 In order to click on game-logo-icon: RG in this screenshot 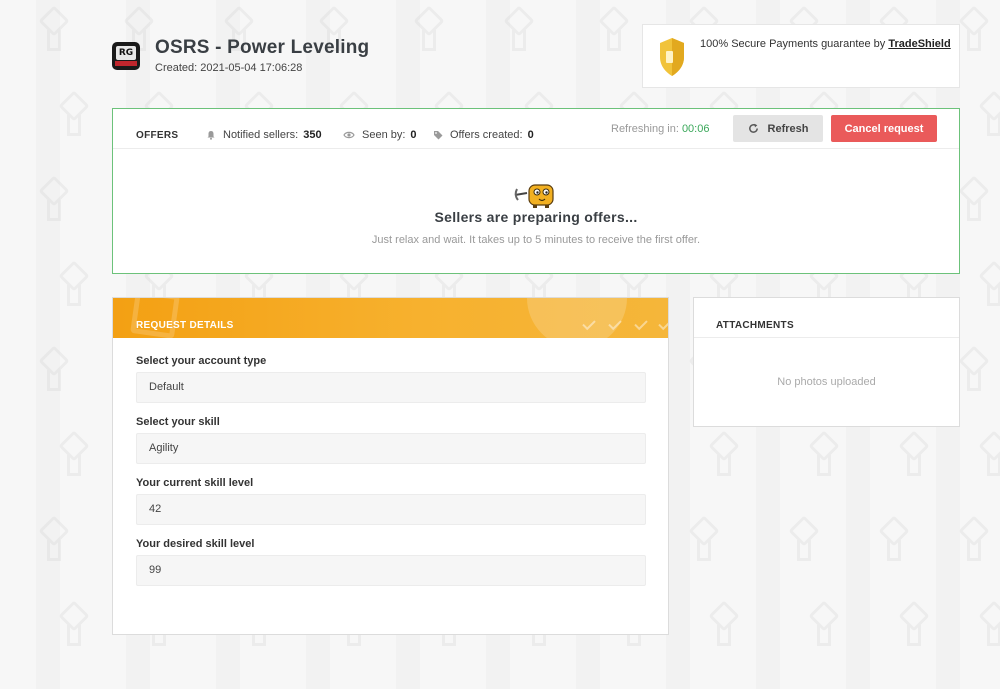, I will do `click(126, 56)`.